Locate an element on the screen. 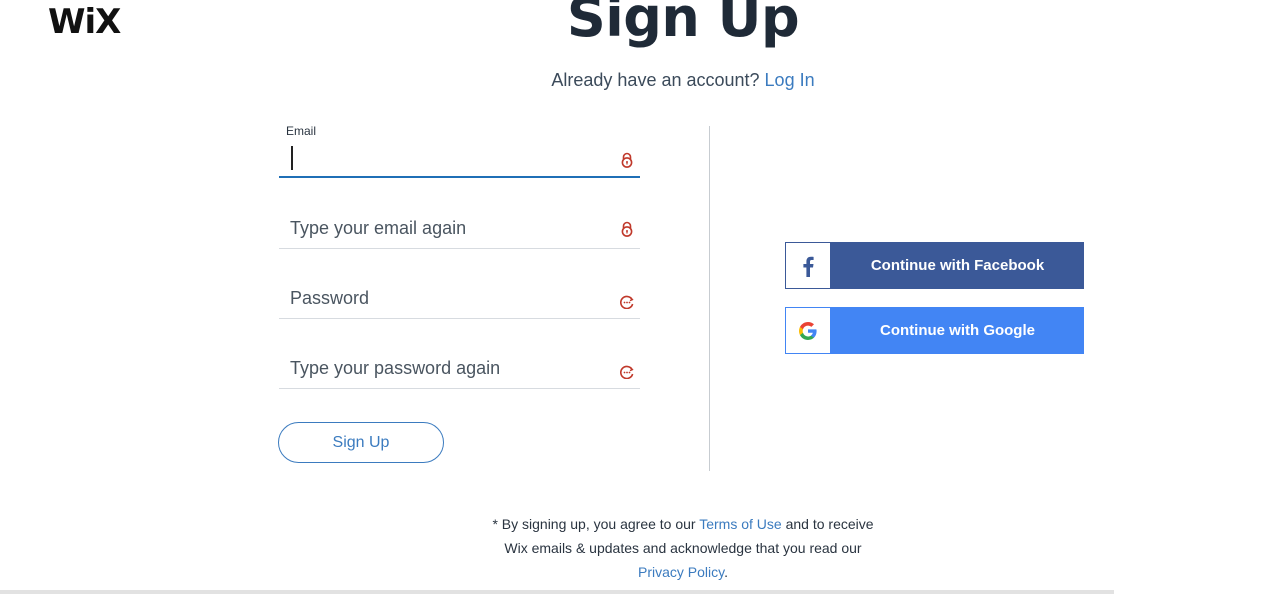 Image resolution: width=1283 pixels, height=594 pixels. password-confirm-field is located at coordinates (459, 371).